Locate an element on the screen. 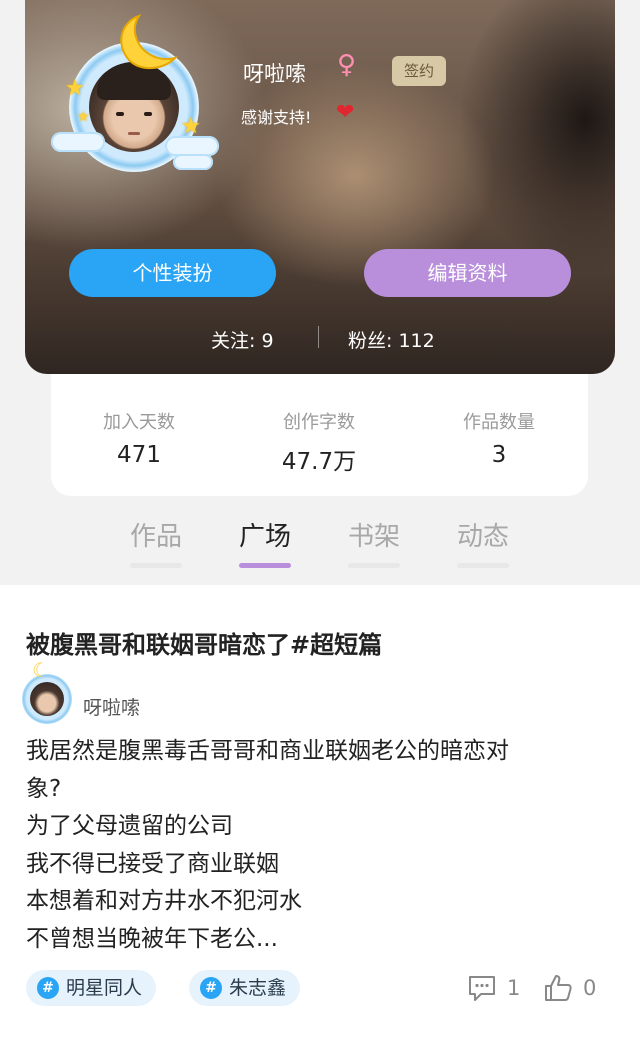 The width and height of the screenshot is (640, 1060). stat-label: 创作字数 is located at coordinates (319, 422).